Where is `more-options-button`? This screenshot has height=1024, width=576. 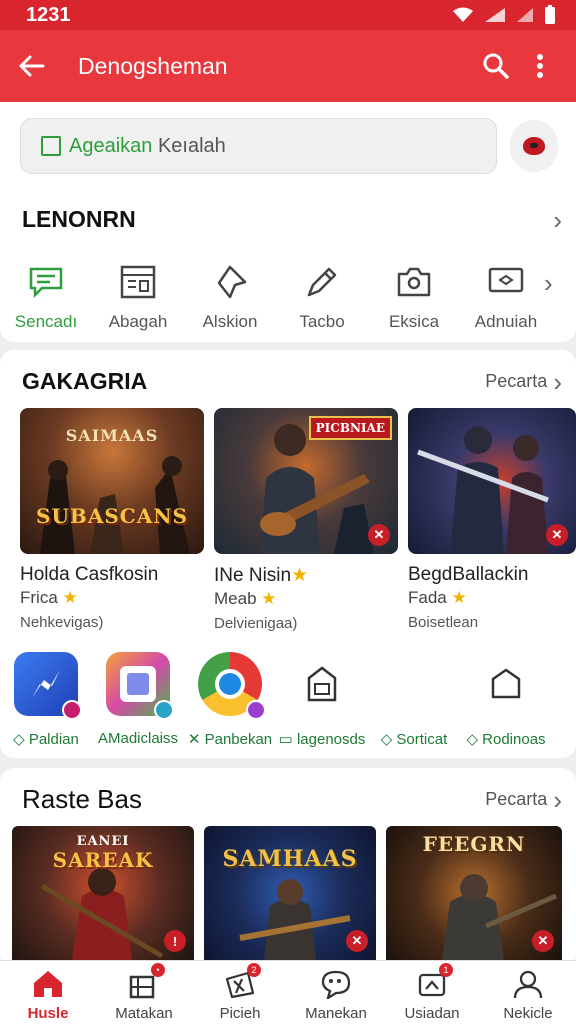
more-options-button is located at coordinates (540, 66).